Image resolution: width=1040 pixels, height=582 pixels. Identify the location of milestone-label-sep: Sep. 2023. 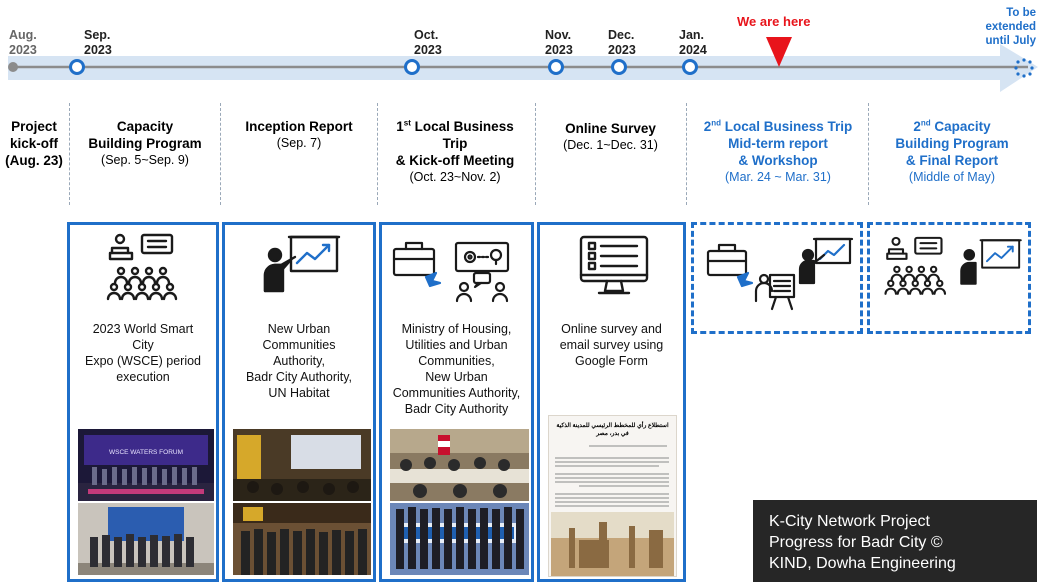
(98, 42).